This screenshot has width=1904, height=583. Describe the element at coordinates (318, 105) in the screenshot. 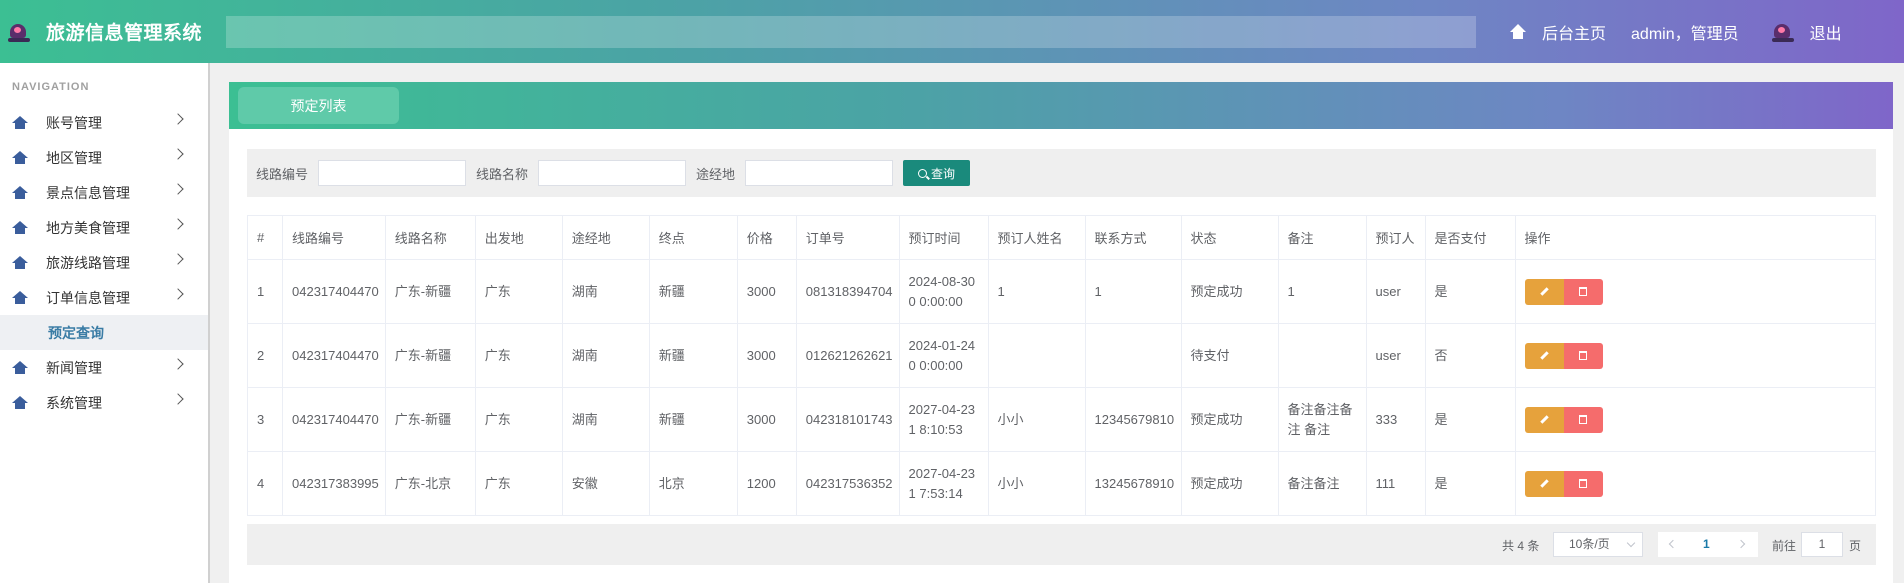

I see `tab-booking-list: 预定列表` at that location.